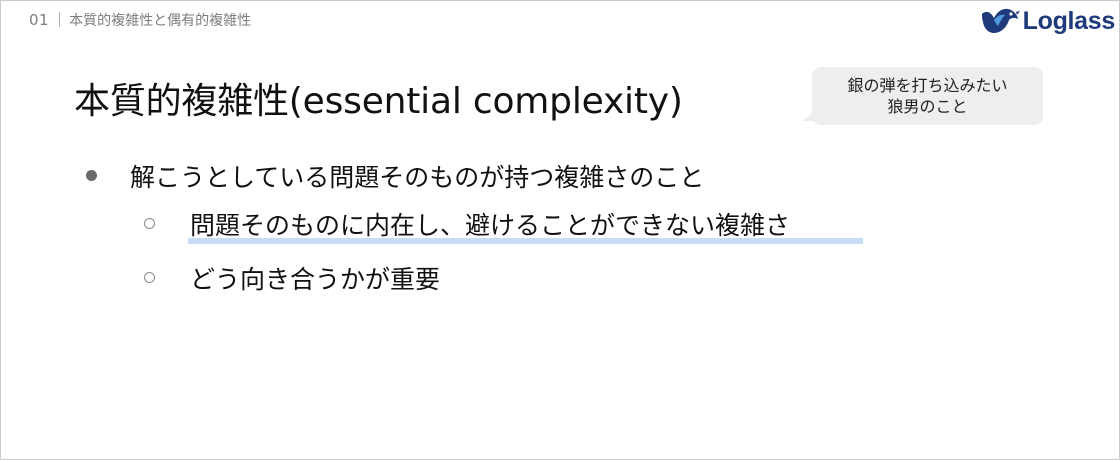 This screenshot has height=460, width=1120. Describe the element at coordinates (417, 177) in the screenshot. I see `bullet-text: 解こうとしている問題そのものが持つ複雑さのこと` at that location.